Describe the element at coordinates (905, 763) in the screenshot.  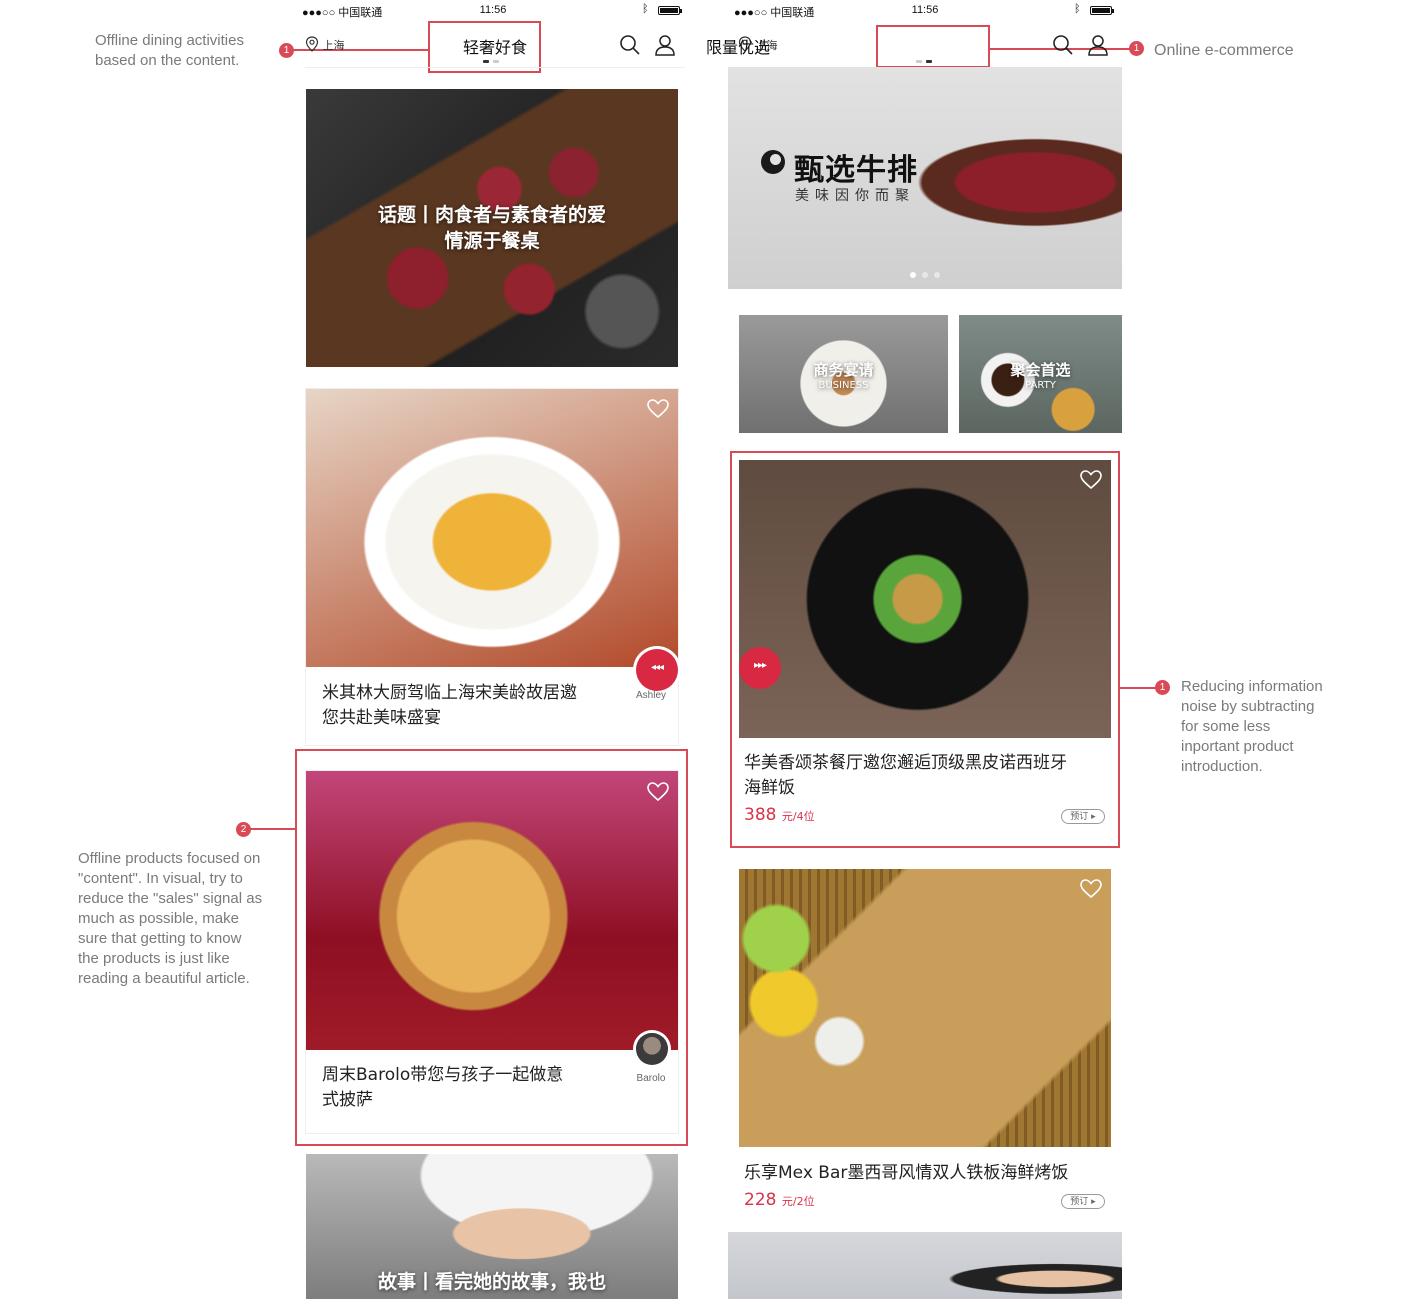
I see `product-title-line: 华美香颂茶餐厅邀您邂逅顶级黑皮诺西班牙` at that location.